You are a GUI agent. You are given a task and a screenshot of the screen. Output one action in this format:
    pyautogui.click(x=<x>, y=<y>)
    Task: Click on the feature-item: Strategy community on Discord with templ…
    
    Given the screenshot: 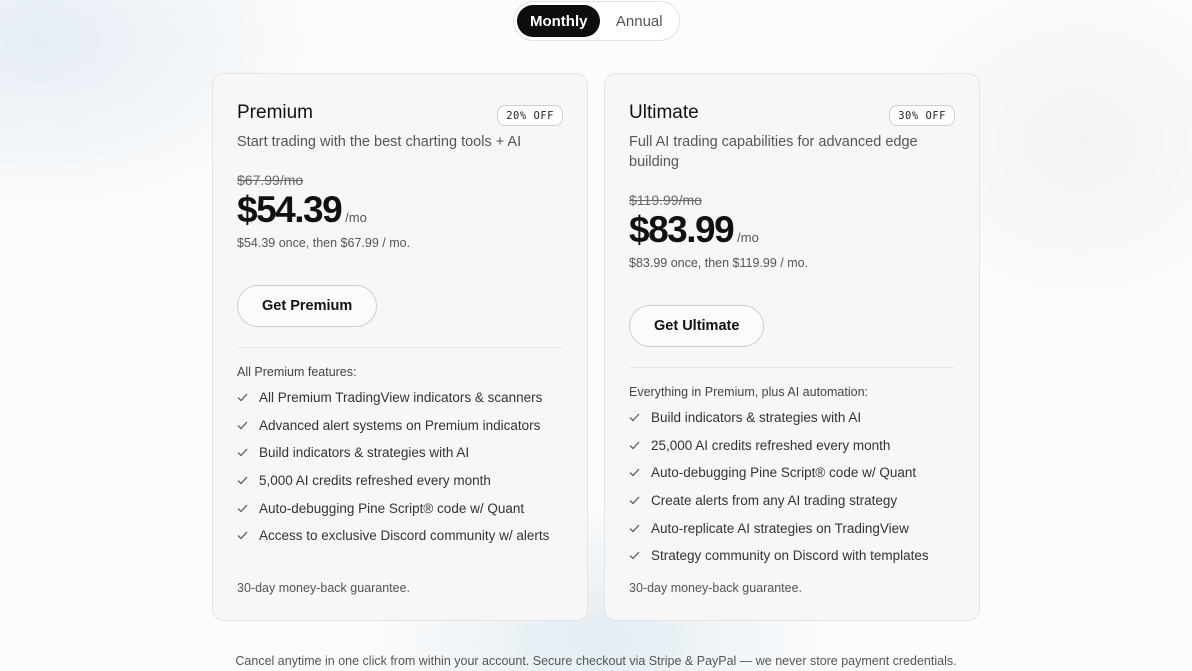 What is the action you would take?
    pyautogui.click(x=779, y=556)
    